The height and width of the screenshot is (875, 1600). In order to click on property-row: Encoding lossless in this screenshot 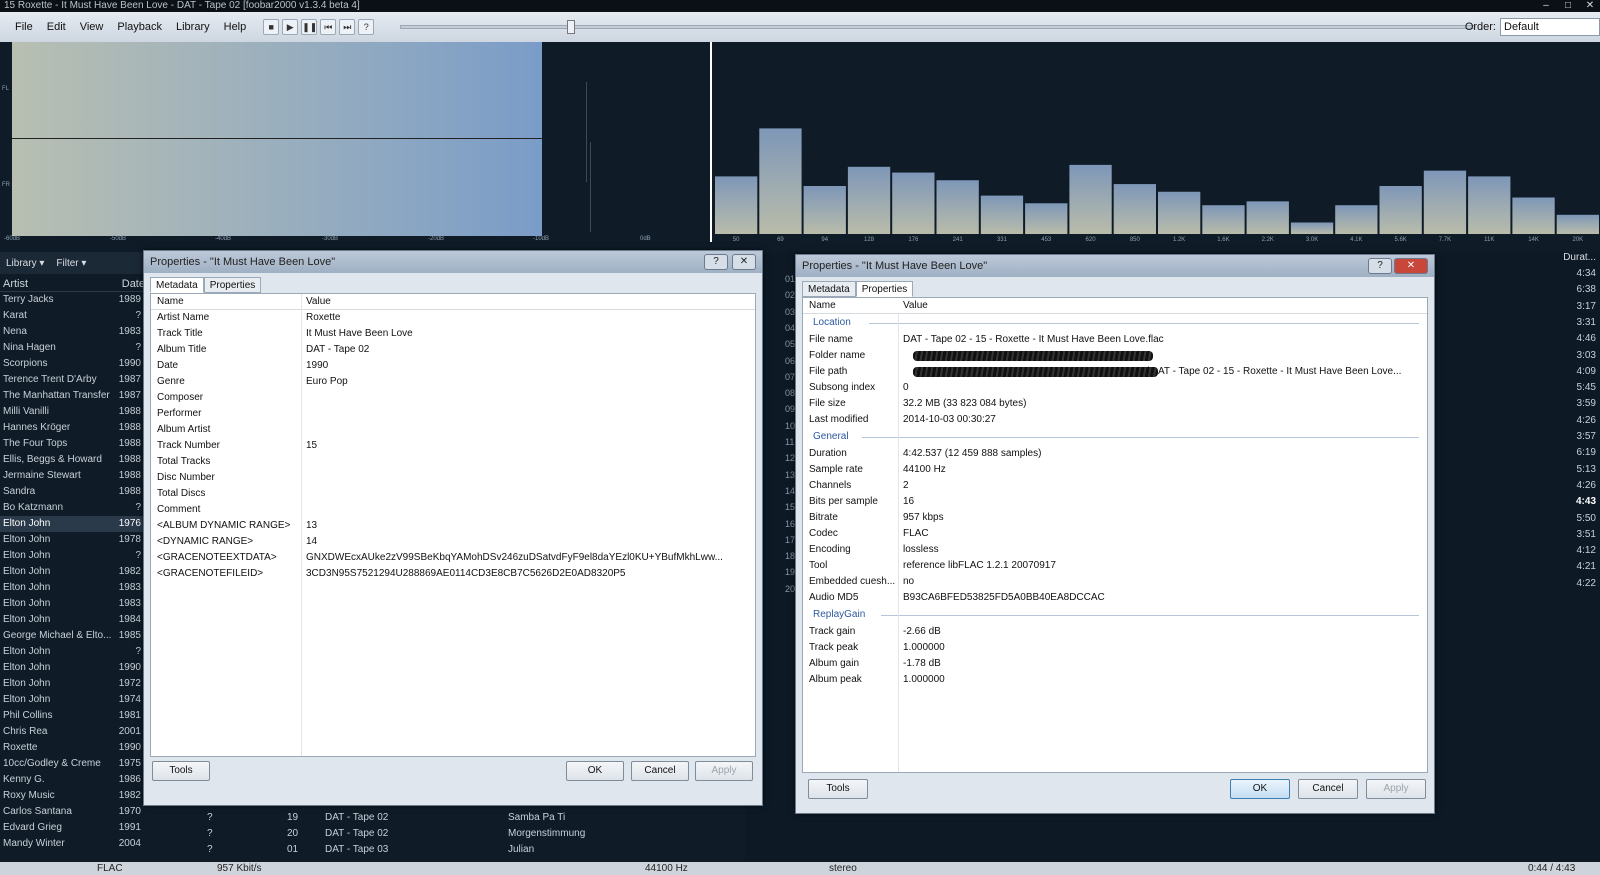, I will do `click(1115, 550)`.